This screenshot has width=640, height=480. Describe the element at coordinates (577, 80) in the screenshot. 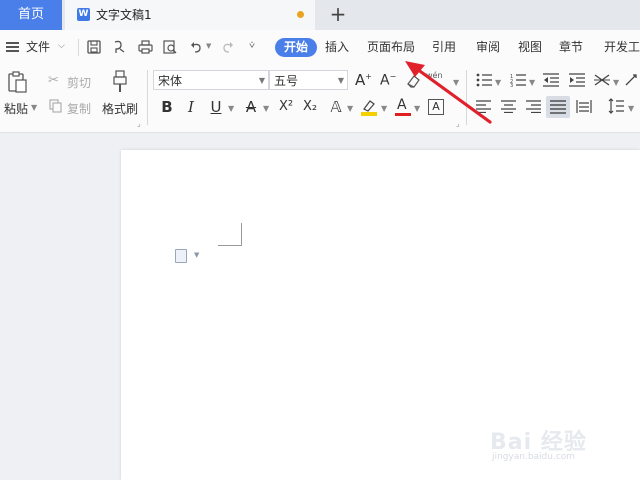

I see `increase-indent-icon` at that location.